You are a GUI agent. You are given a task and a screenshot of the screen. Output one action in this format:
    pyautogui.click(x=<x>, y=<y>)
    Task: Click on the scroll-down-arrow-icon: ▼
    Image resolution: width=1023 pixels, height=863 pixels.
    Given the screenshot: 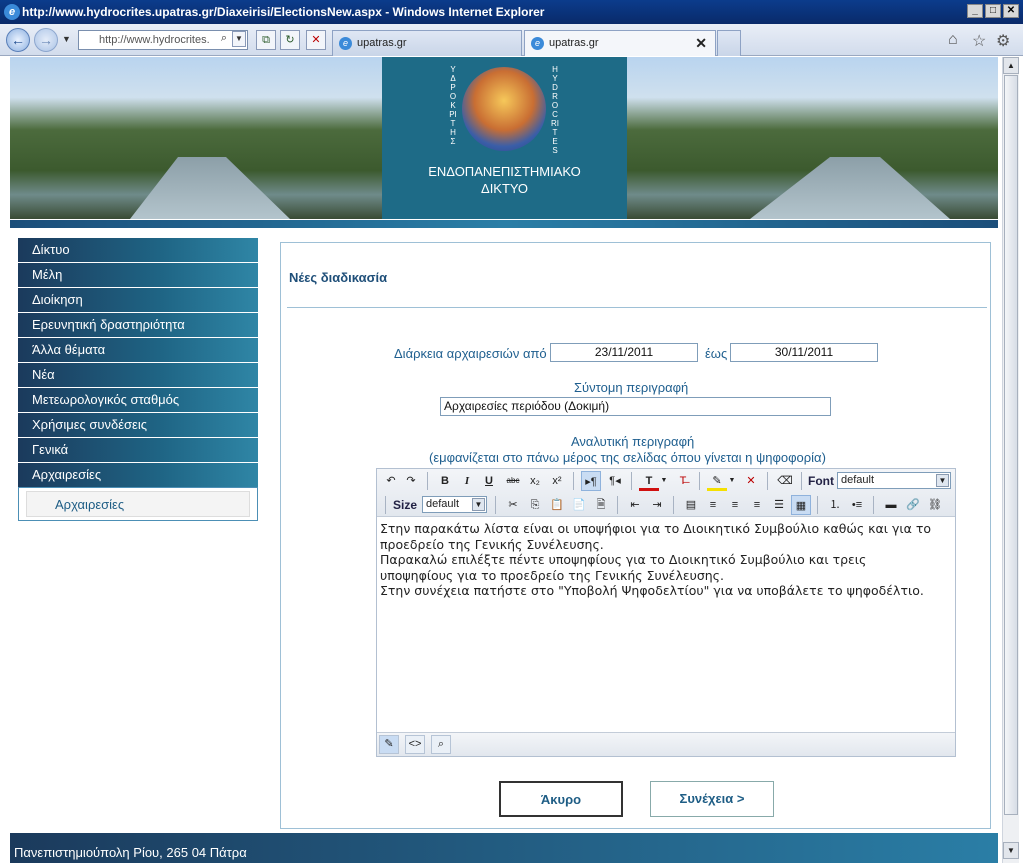 What is the action you would take?
    pyautogui.click(x=1011, y=850)
    